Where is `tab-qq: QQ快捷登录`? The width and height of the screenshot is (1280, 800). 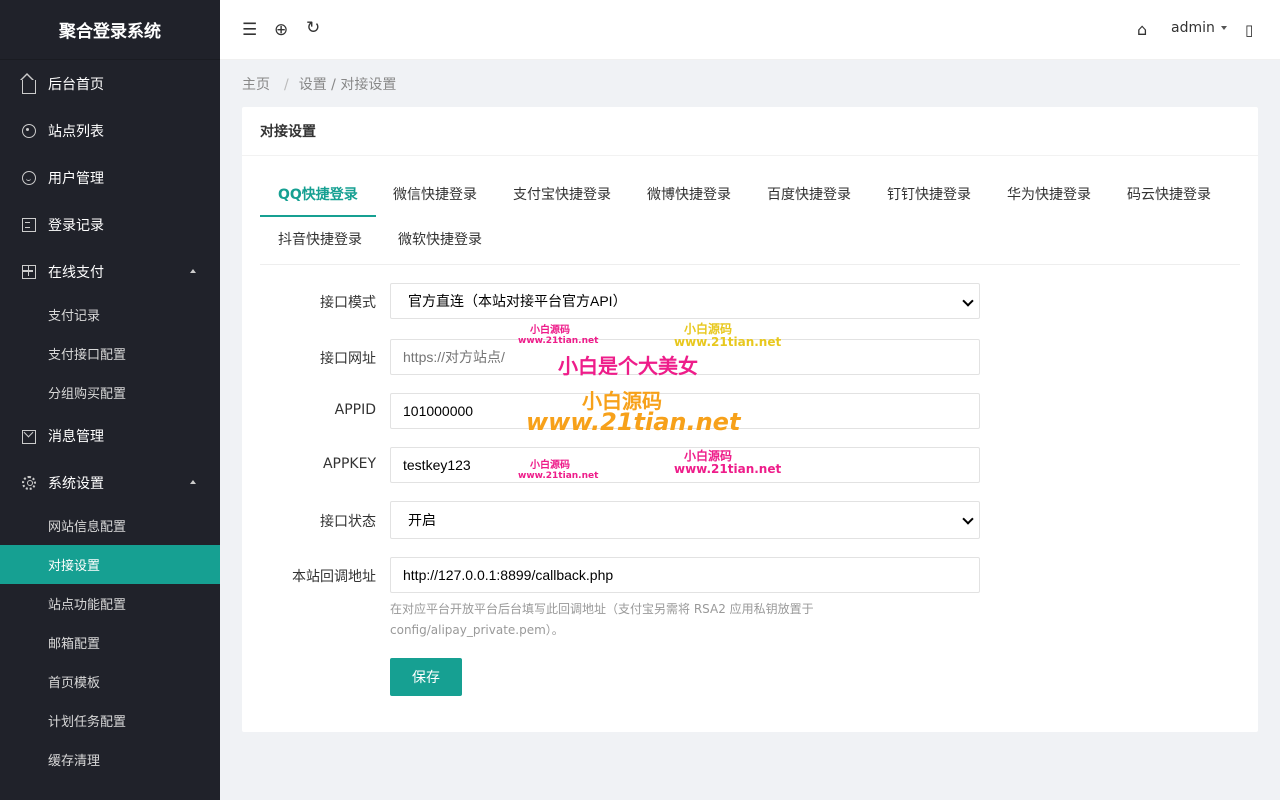 tab-qq: QQ快捷登录 is located at coordinates (318, 195).